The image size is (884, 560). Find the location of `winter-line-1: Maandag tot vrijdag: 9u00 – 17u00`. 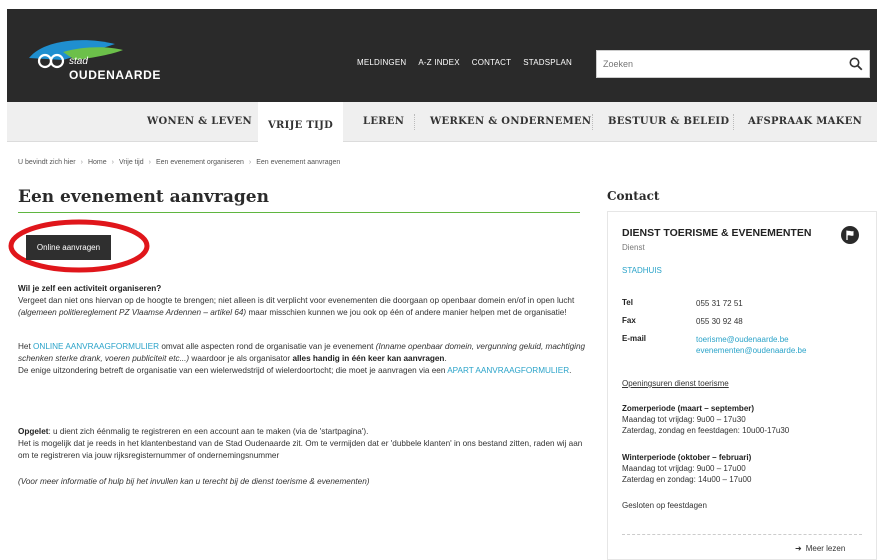

winter-line-1: Maandag tot vrijdag: 9u00 – 17u00 is located at coordinates (684, 468).